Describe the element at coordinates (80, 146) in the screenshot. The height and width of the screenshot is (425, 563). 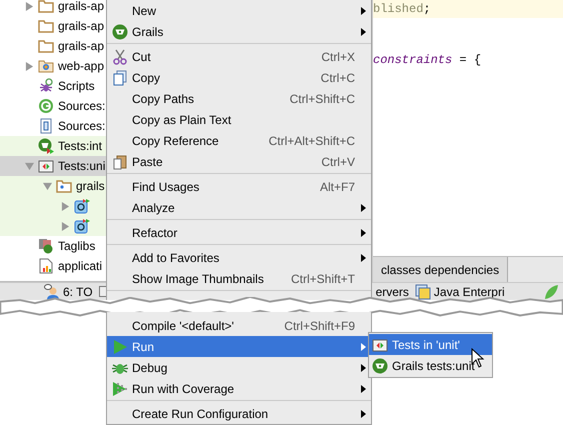
I see `tree-item-label: Tests:int` at that location.